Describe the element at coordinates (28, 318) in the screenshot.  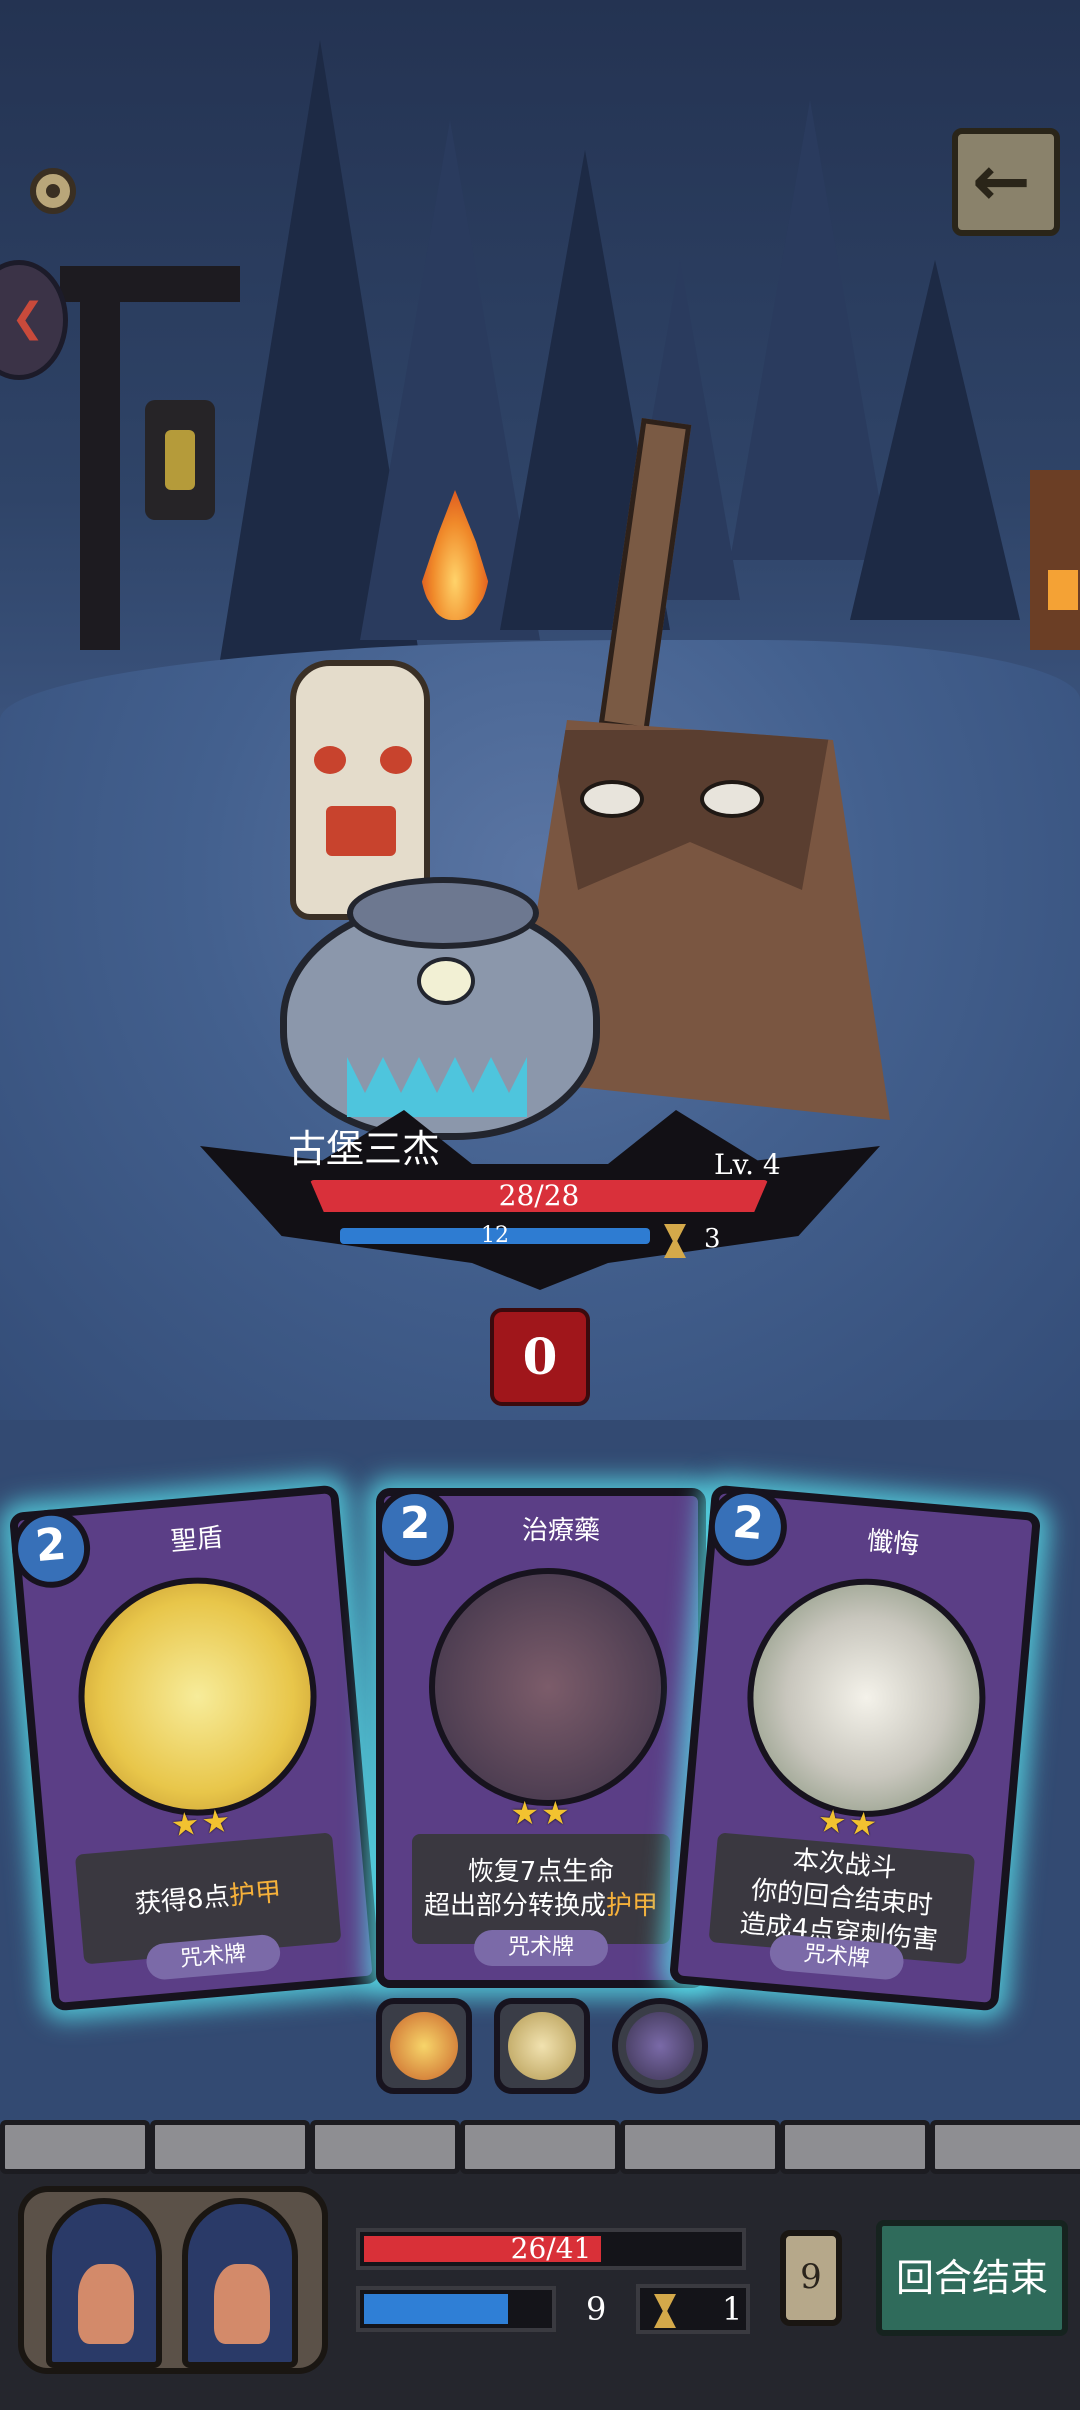
I see `arrow-icon: ❮` at that location.